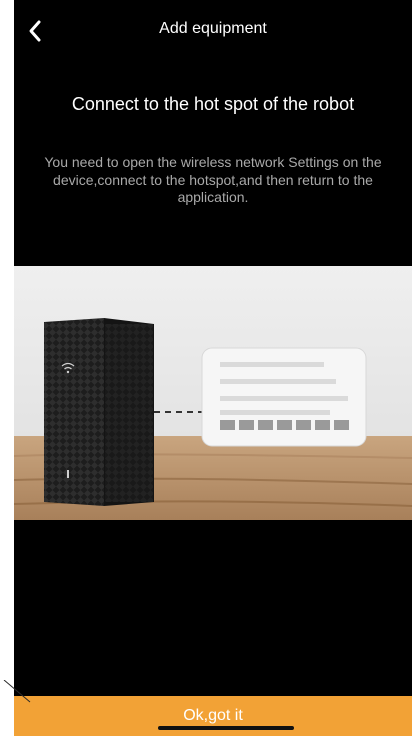  Describe the element at coordinates (213, 104) in the screenshot. I see `instruction-headline: Connect to the hot spot of the robot` at that location.